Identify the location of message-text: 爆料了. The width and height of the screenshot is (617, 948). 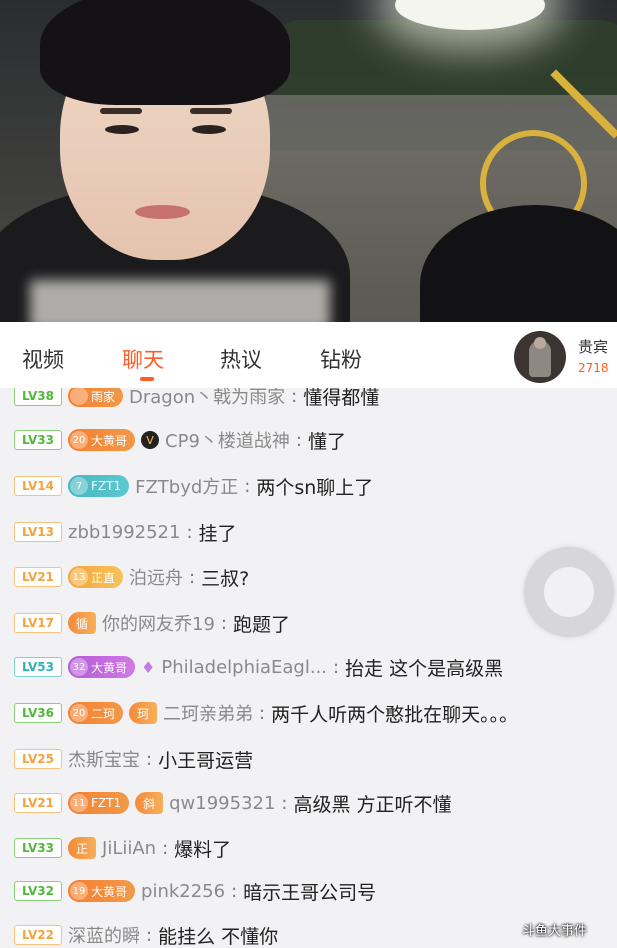
(203, 849).